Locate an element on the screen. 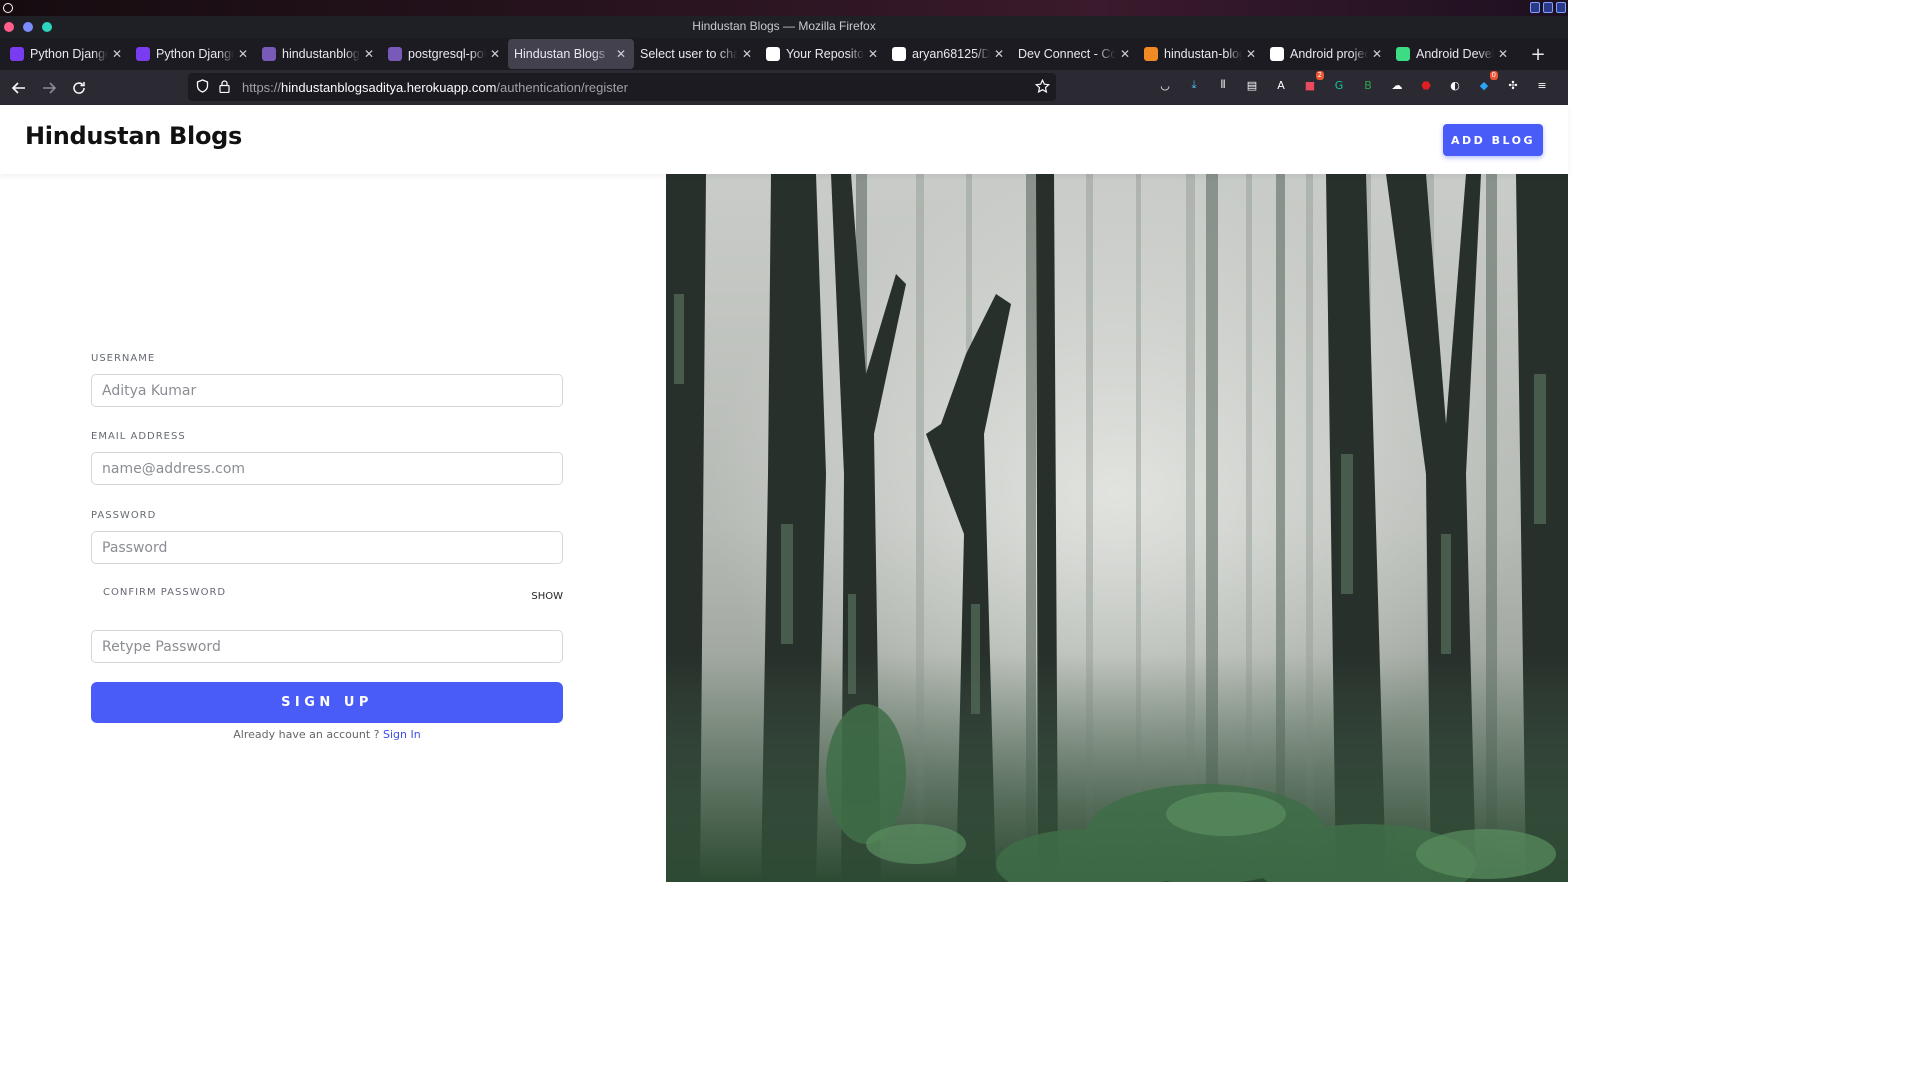 The width and height of the screenshot is (1920, 1080). sign-in-link: Sign In is located at coordinates (402, 734).